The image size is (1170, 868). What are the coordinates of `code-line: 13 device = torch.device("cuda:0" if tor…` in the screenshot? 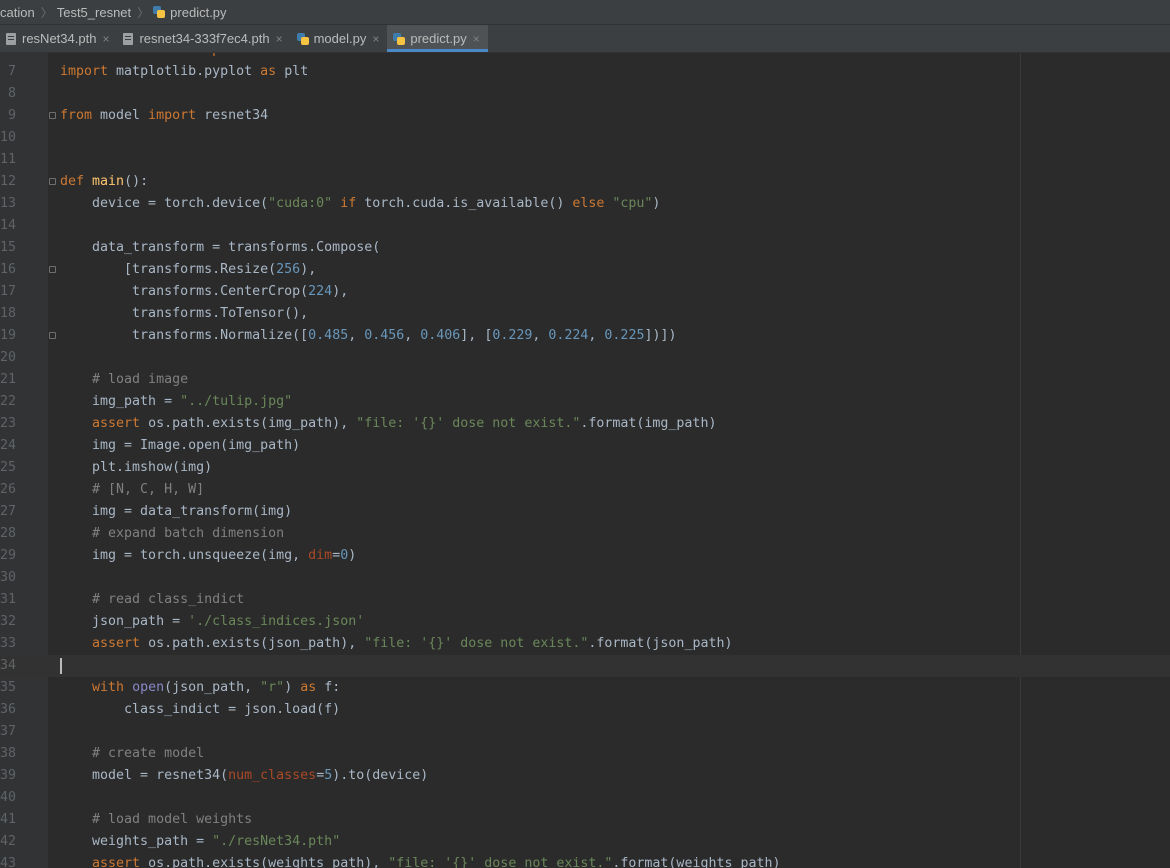 It's located at (585, 204).